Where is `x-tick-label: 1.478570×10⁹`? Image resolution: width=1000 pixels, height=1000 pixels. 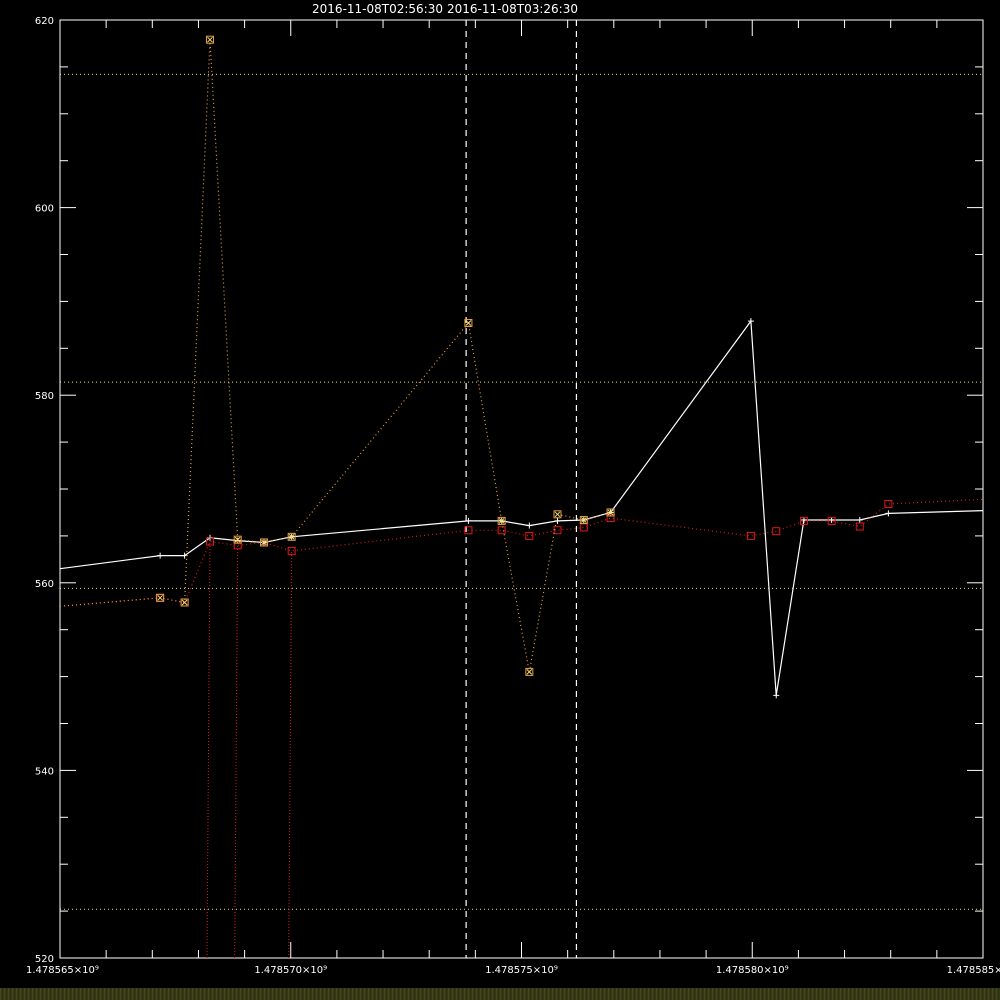
x-tick-label: 1.478570×10⁹ is located at coordinates (290, 970).